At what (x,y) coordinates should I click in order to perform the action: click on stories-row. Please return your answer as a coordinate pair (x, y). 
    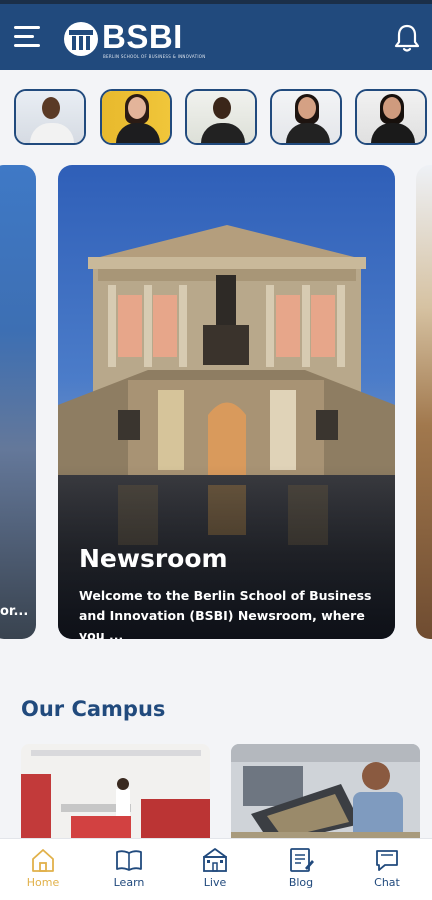
    Looking at the image, I should click on (223, 118).